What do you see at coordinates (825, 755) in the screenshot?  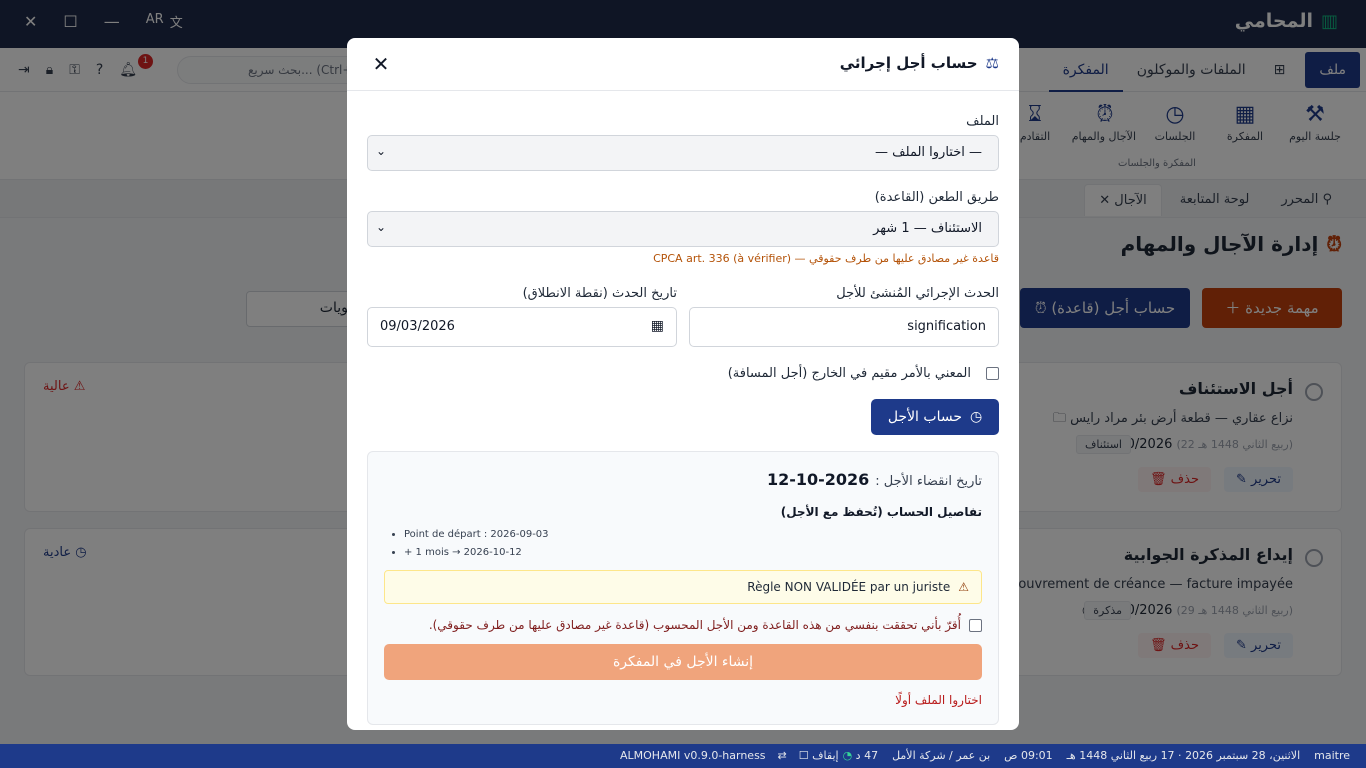 I see `pause-label: إيقاف` at bounding box center [825, 755].